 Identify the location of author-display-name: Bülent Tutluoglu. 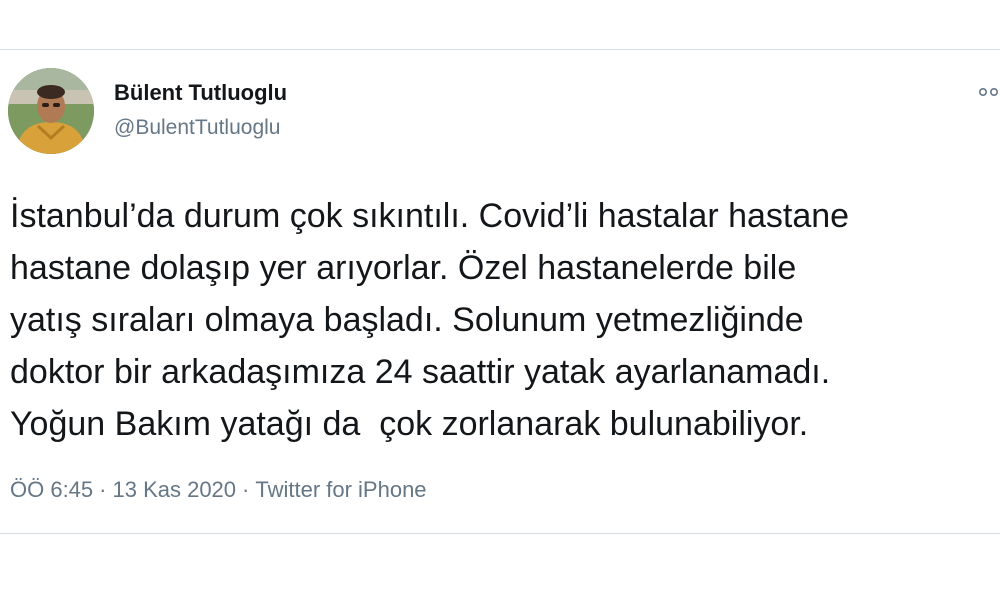
(200, 93).